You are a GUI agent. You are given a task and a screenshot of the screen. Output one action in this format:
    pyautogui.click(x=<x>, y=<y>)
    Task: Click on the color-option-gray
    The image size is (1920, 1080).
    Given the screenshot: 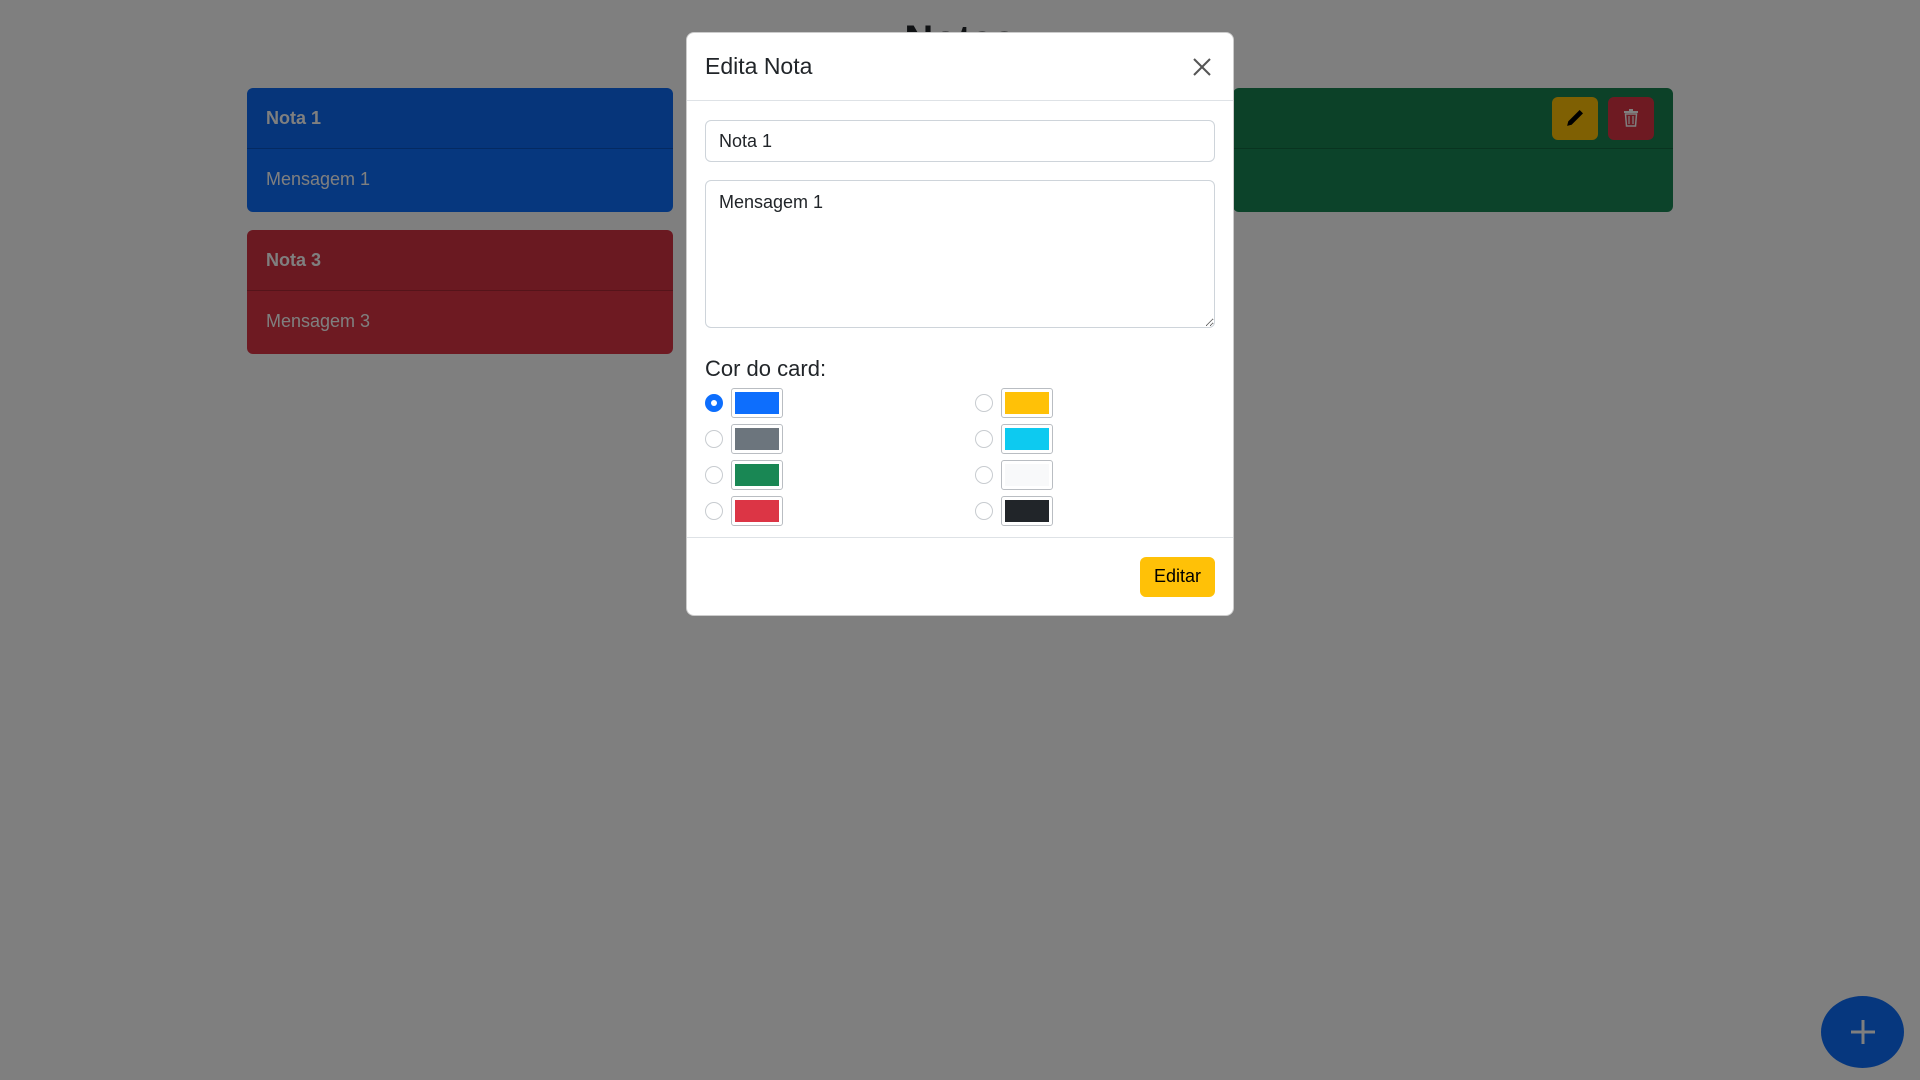 What is the action you would take?
    pyautogui.click(x=840, y=439)
    